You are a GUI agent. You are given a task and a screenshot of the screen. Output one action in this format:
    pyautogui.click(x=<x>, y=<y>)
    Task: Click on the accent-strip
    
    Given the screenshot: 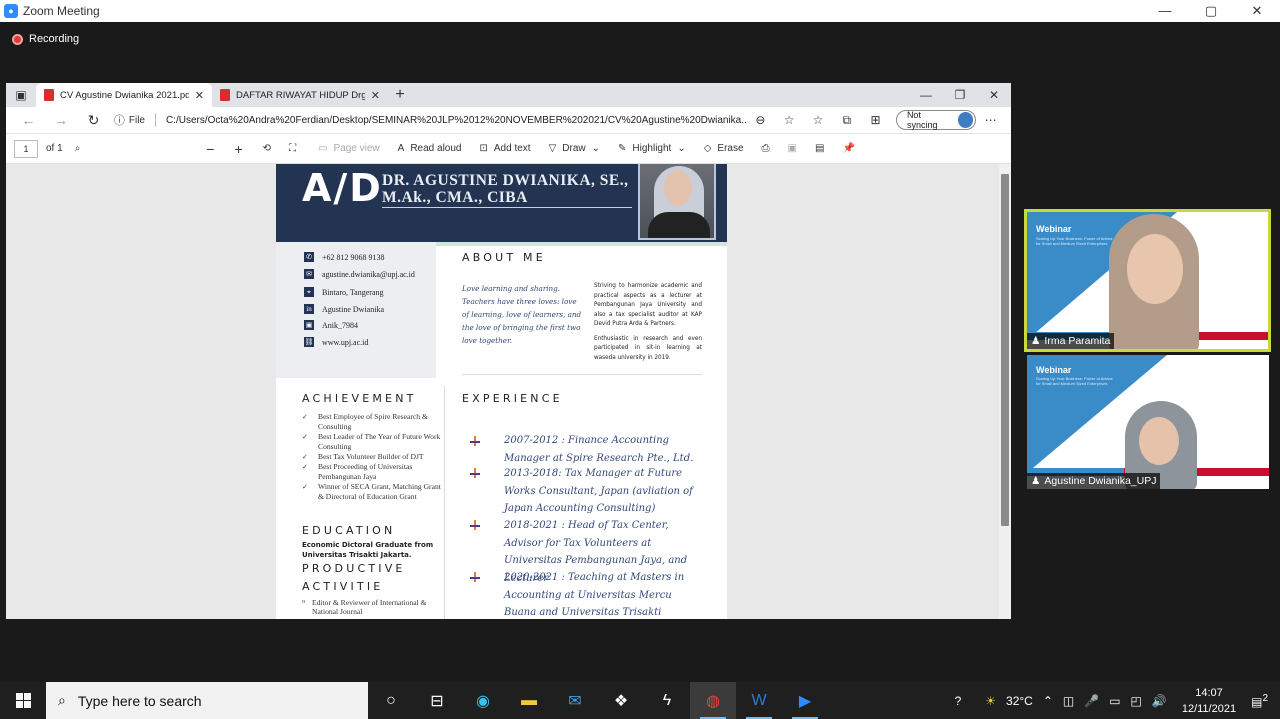 What is the action you would take?
    pyautogui.click(x=581, y=244)
    